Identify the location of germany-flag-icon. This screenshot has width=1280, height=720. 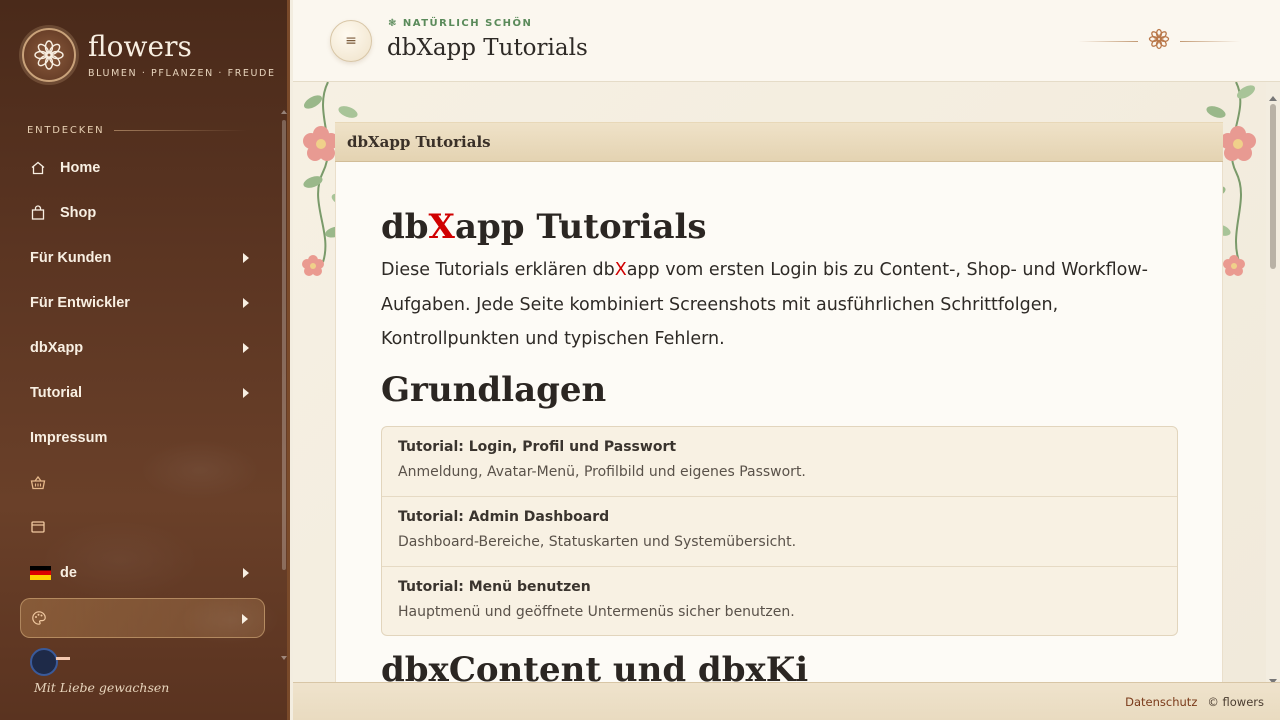
(40, 573).